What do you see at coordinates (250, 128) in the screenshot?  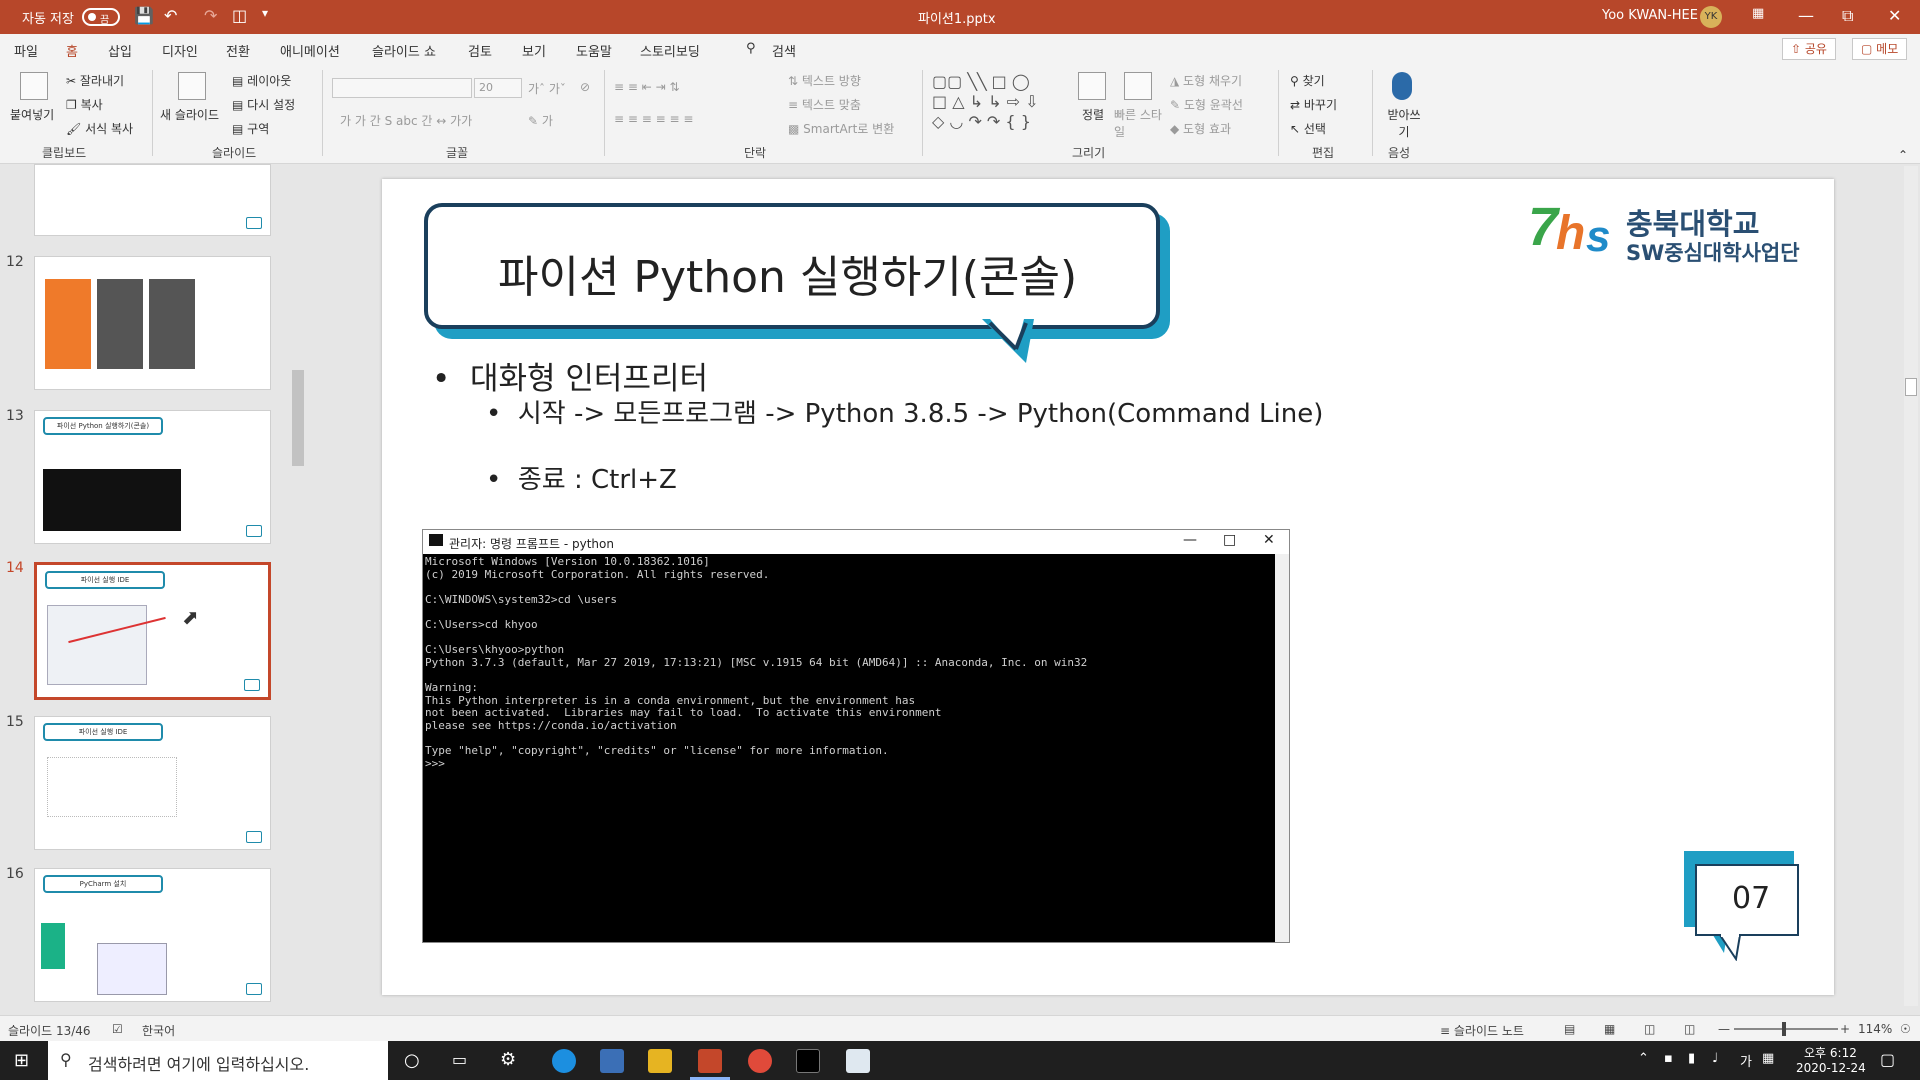 I see `section-button: ▤ 구역` at bounding box center [250, 128].